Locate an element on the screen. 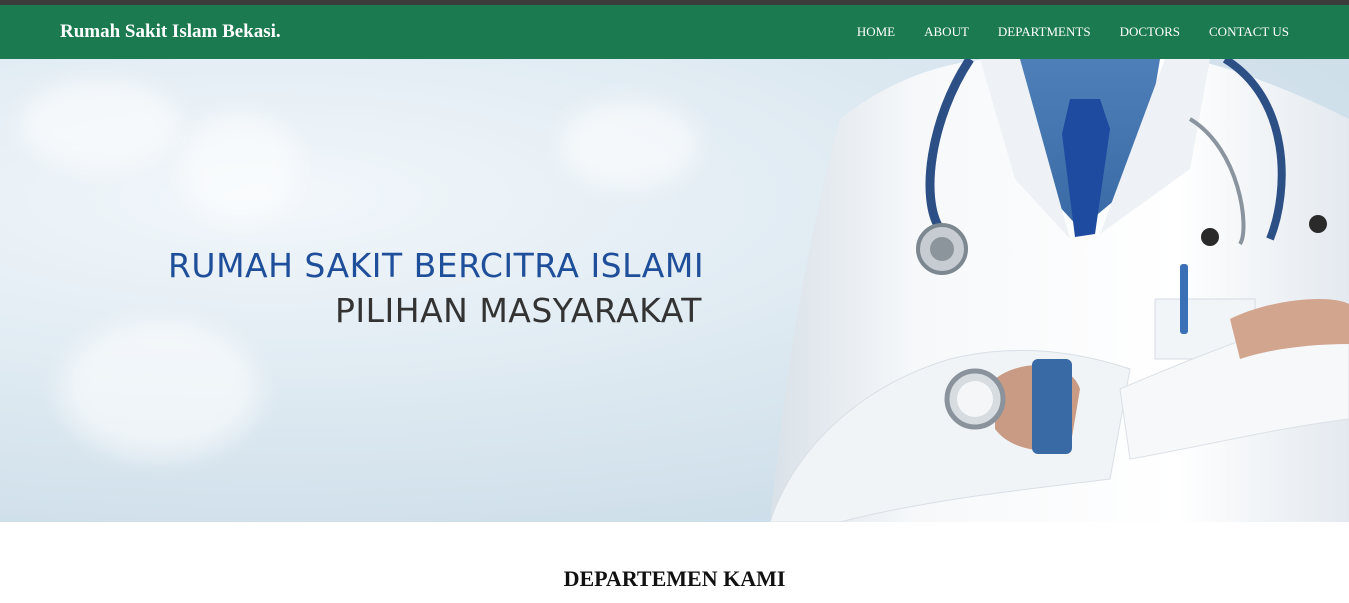 This screenshot has width=1349, height=603. nav-item-about: ABOUT is located at coordinates (946, 32).